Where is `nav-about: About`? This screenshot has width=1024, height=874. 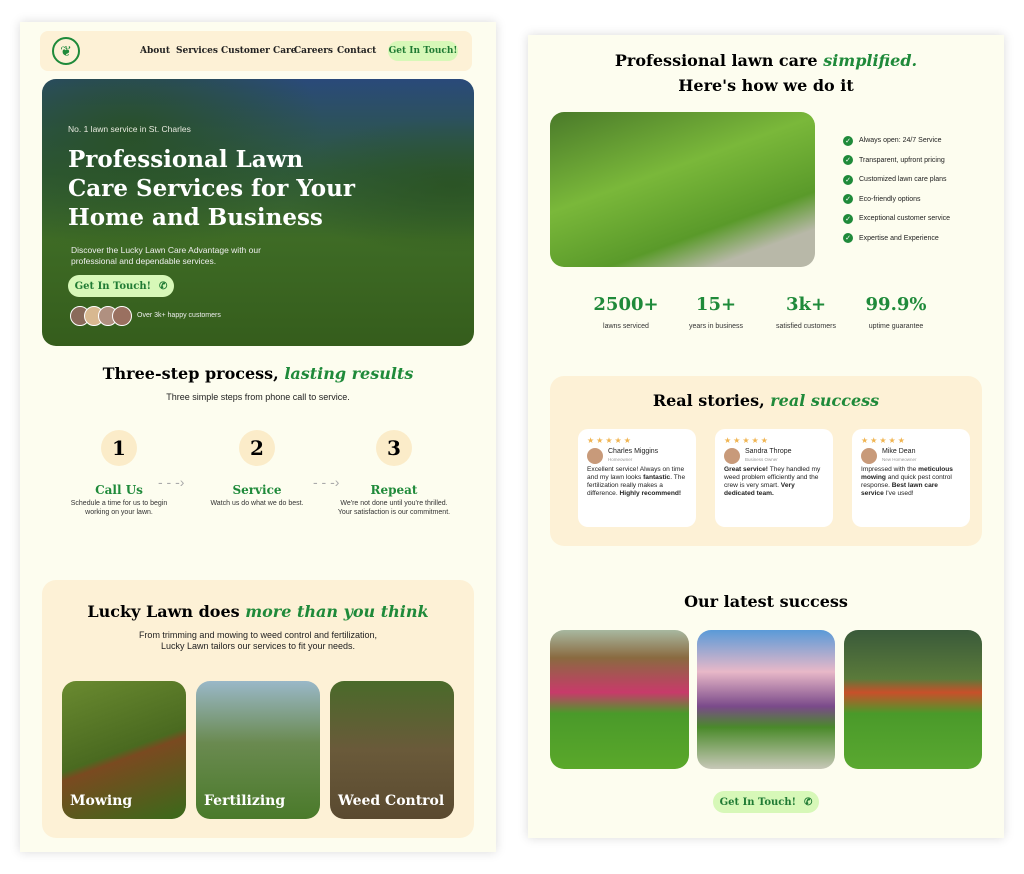
nav-about: About is located at coordinates (155, 51).